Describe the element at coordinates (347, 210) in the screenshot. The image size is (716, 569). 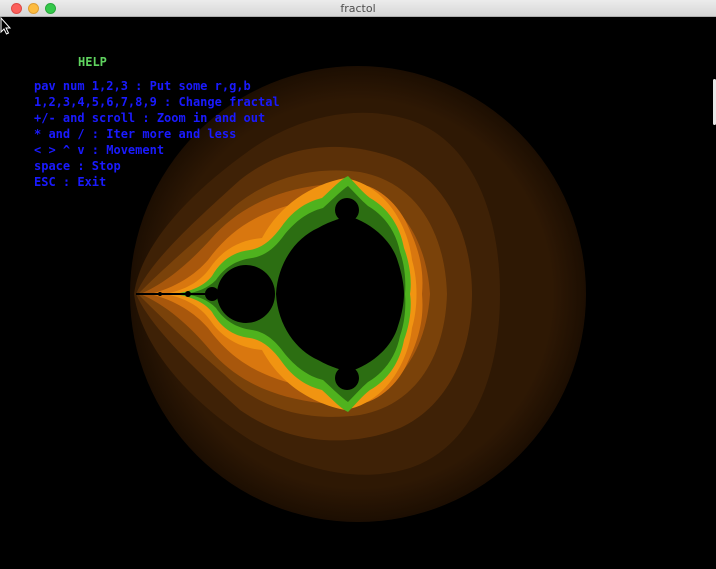
I see `top-bulb` at that location.